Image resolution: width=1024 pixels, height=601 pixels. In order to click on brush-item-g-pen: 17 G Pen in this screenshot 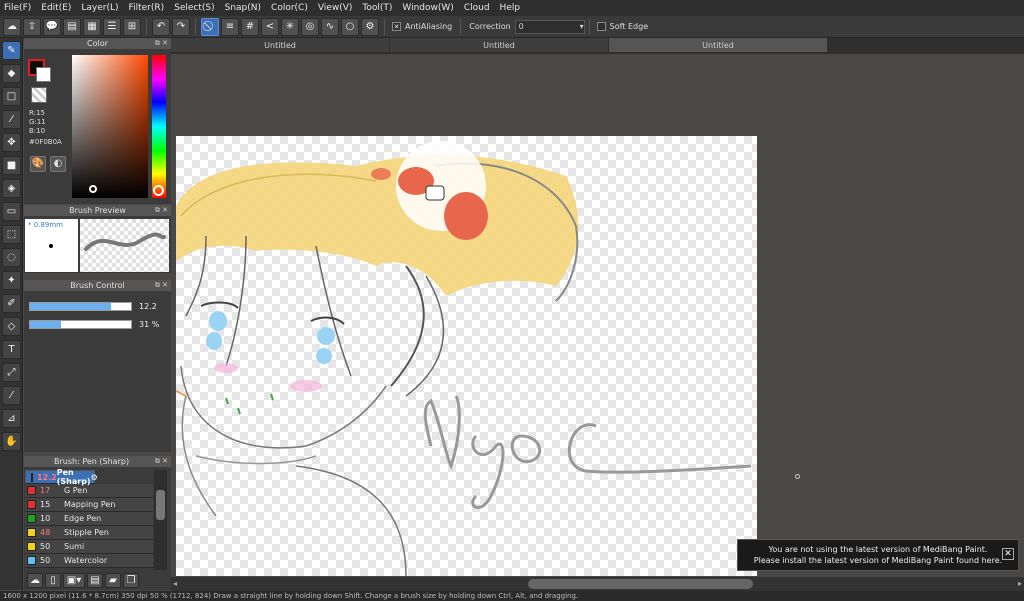, I will do `click(89, 491)`.